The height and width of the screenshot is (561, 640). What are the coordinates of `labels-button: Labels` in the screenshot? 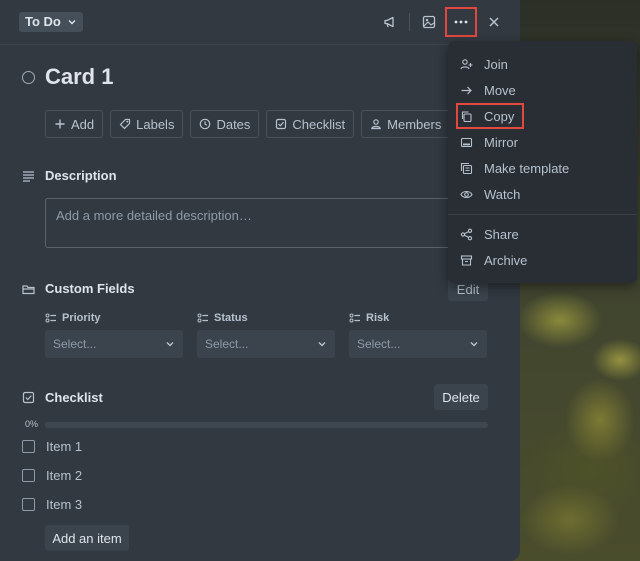 It's located at (147, 124).